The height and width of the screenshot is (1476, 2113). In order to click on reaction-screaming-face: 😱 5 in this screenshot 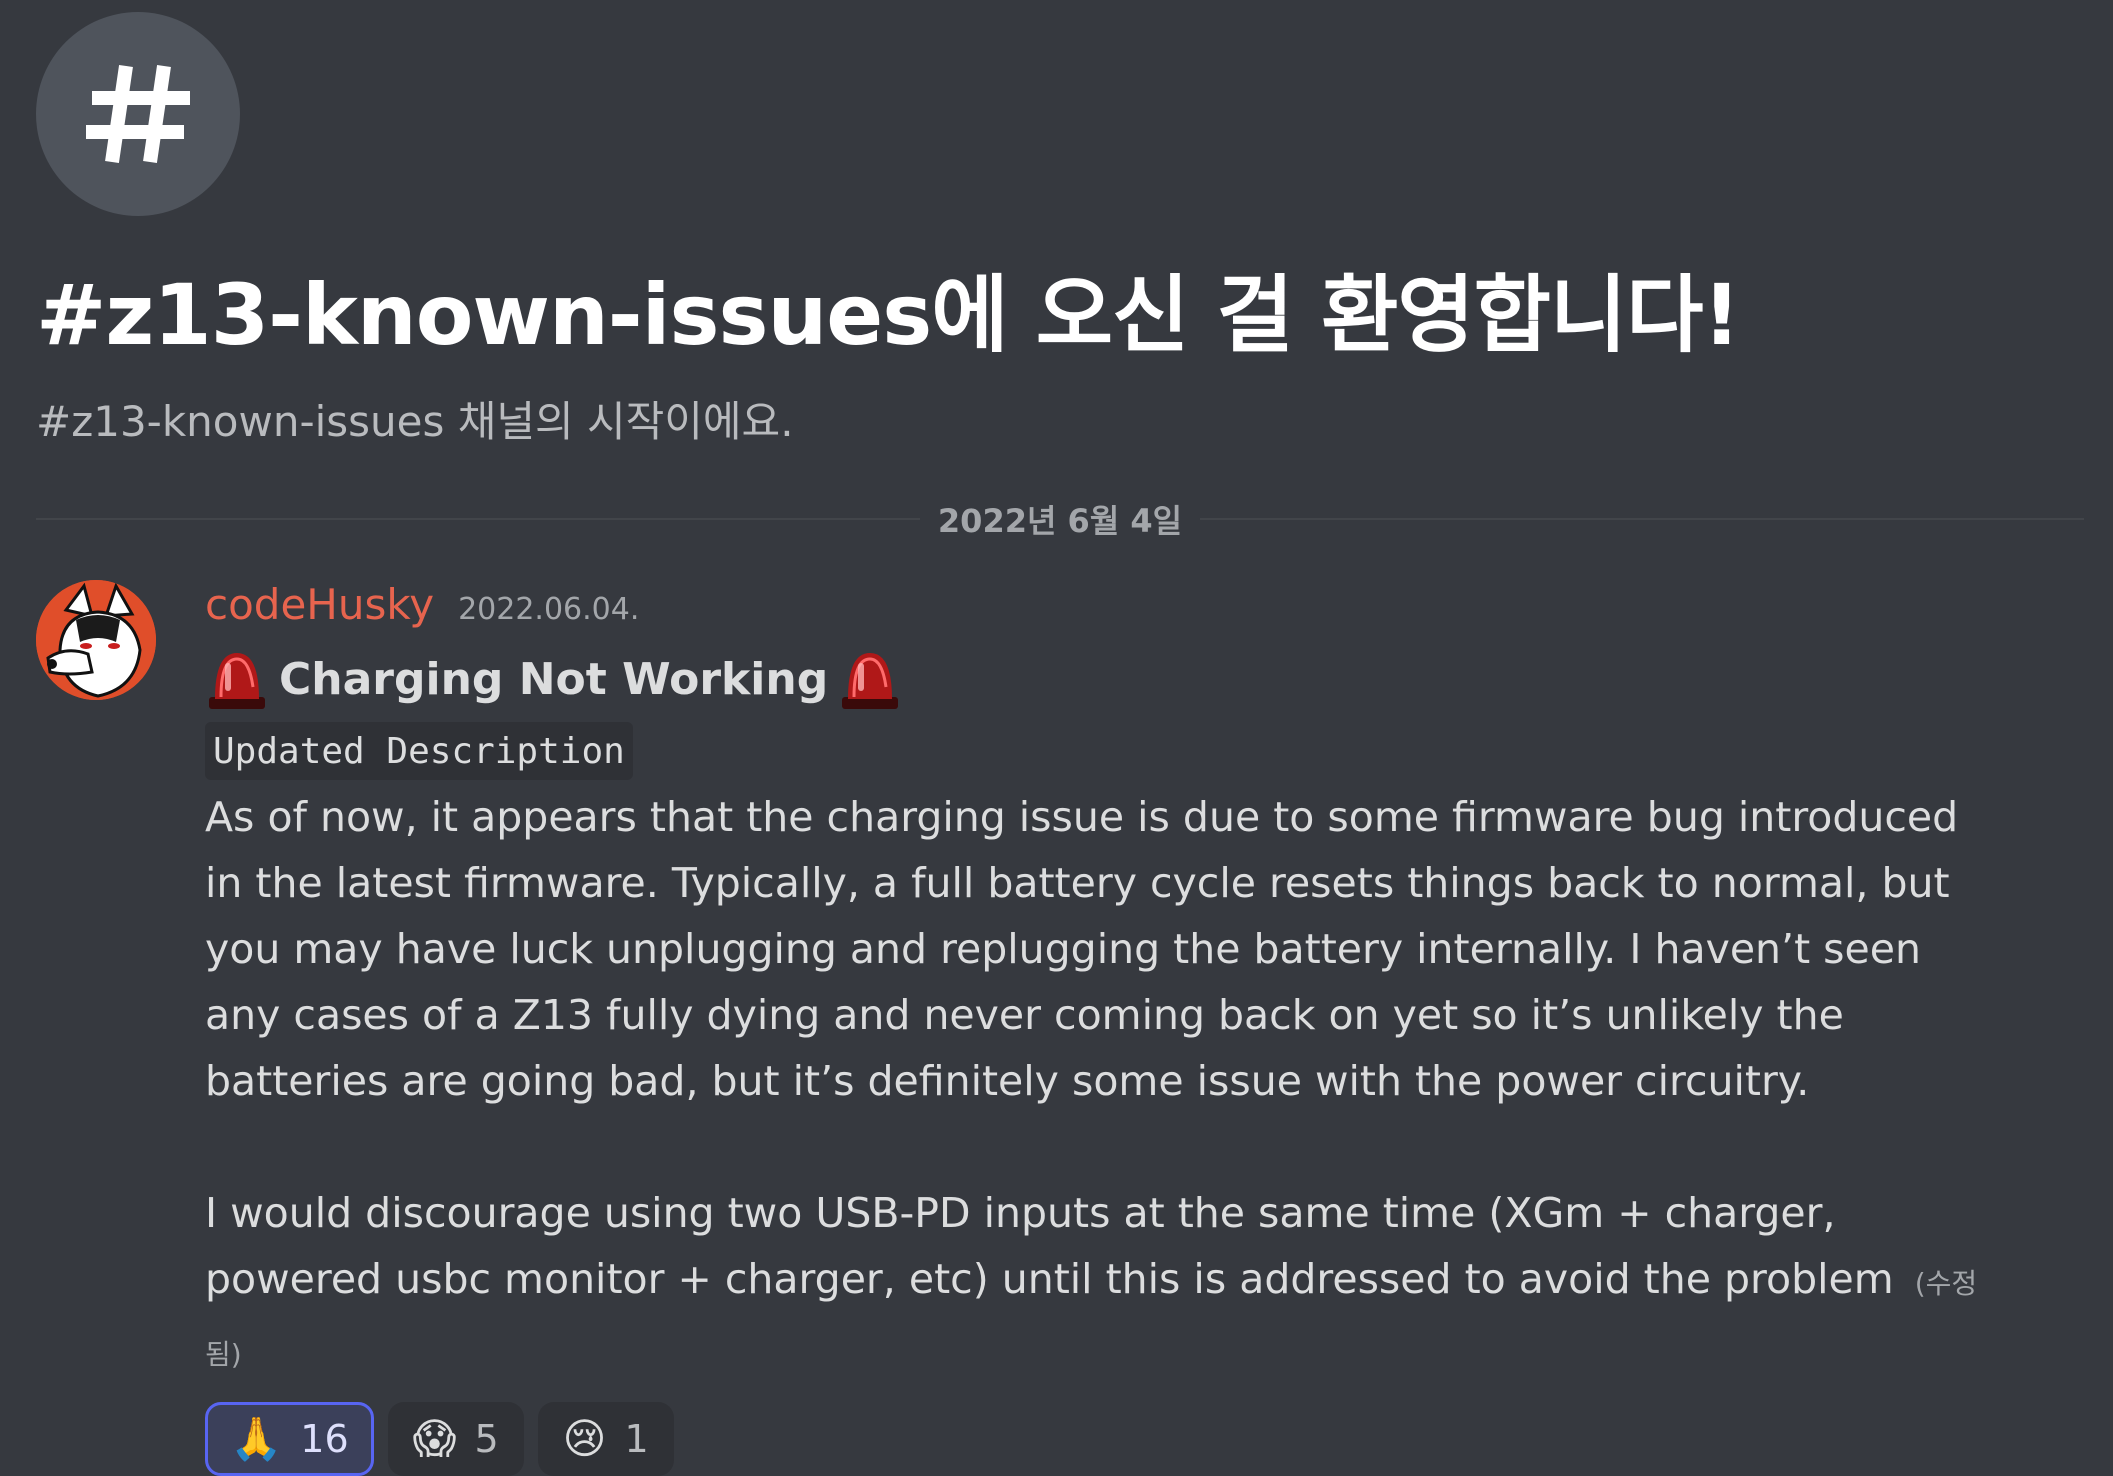, I will do `click(455, 1439)`.